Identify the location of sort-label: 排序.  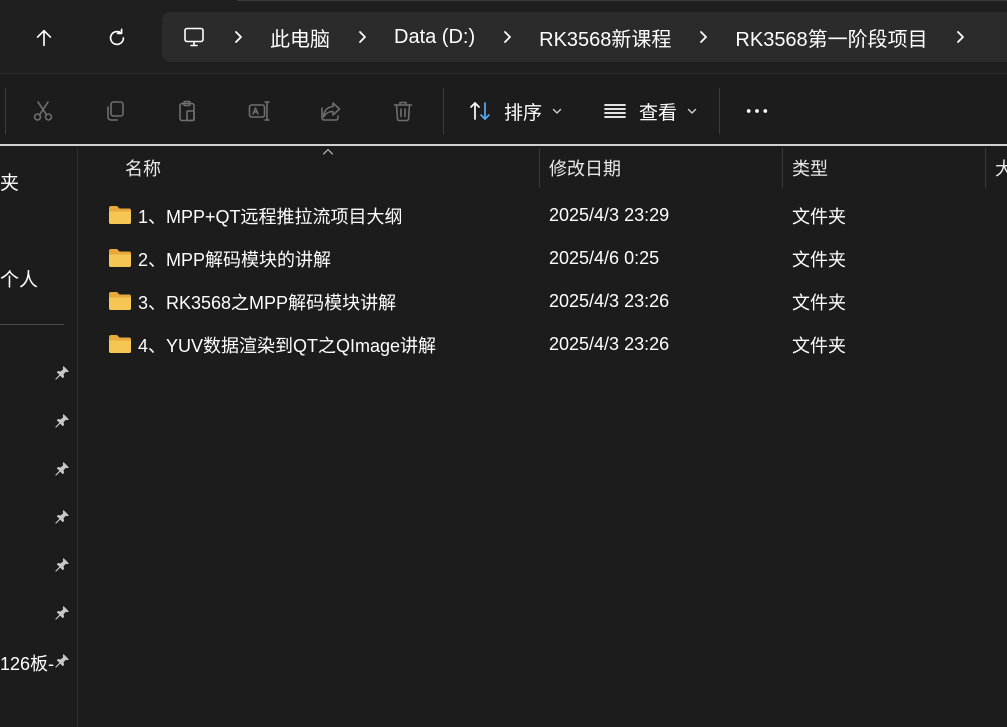
(523, 113).